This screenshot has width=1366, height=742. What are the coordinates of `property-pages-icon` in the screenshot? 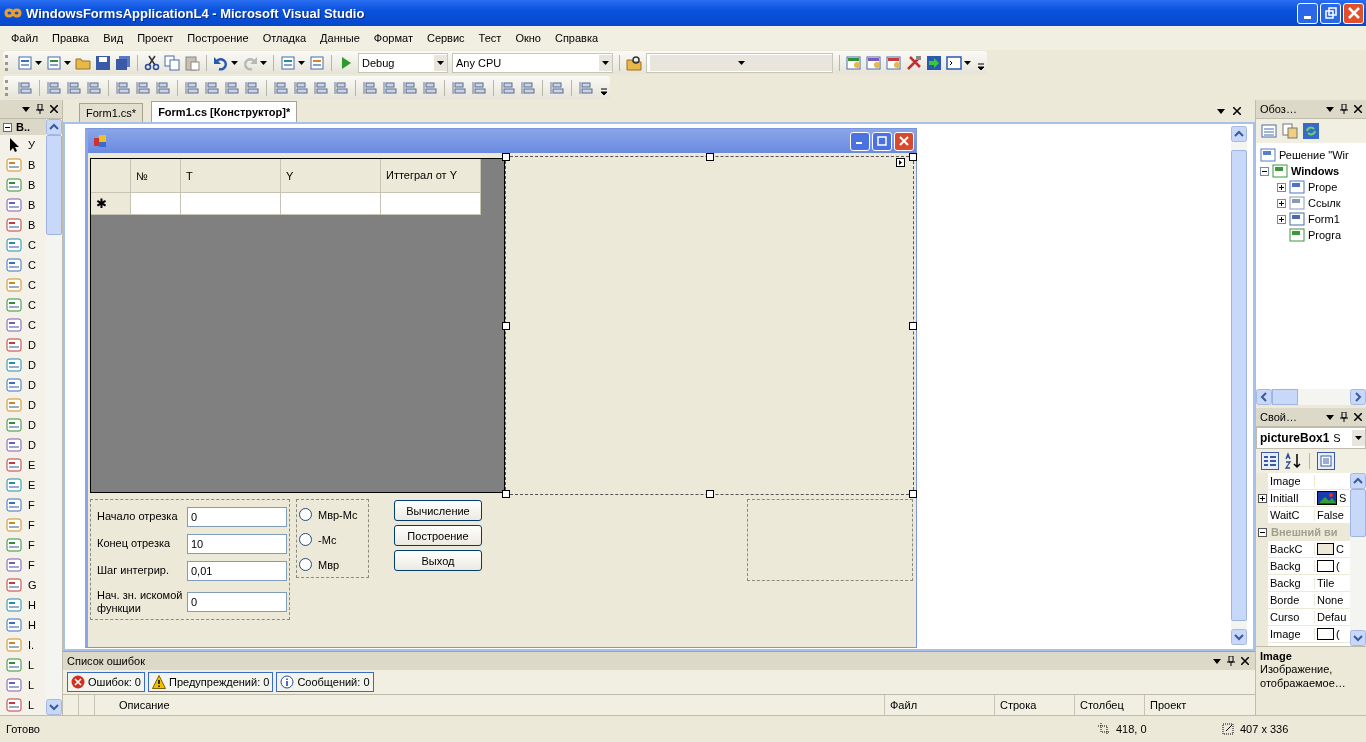 It's located at (1326, 461).